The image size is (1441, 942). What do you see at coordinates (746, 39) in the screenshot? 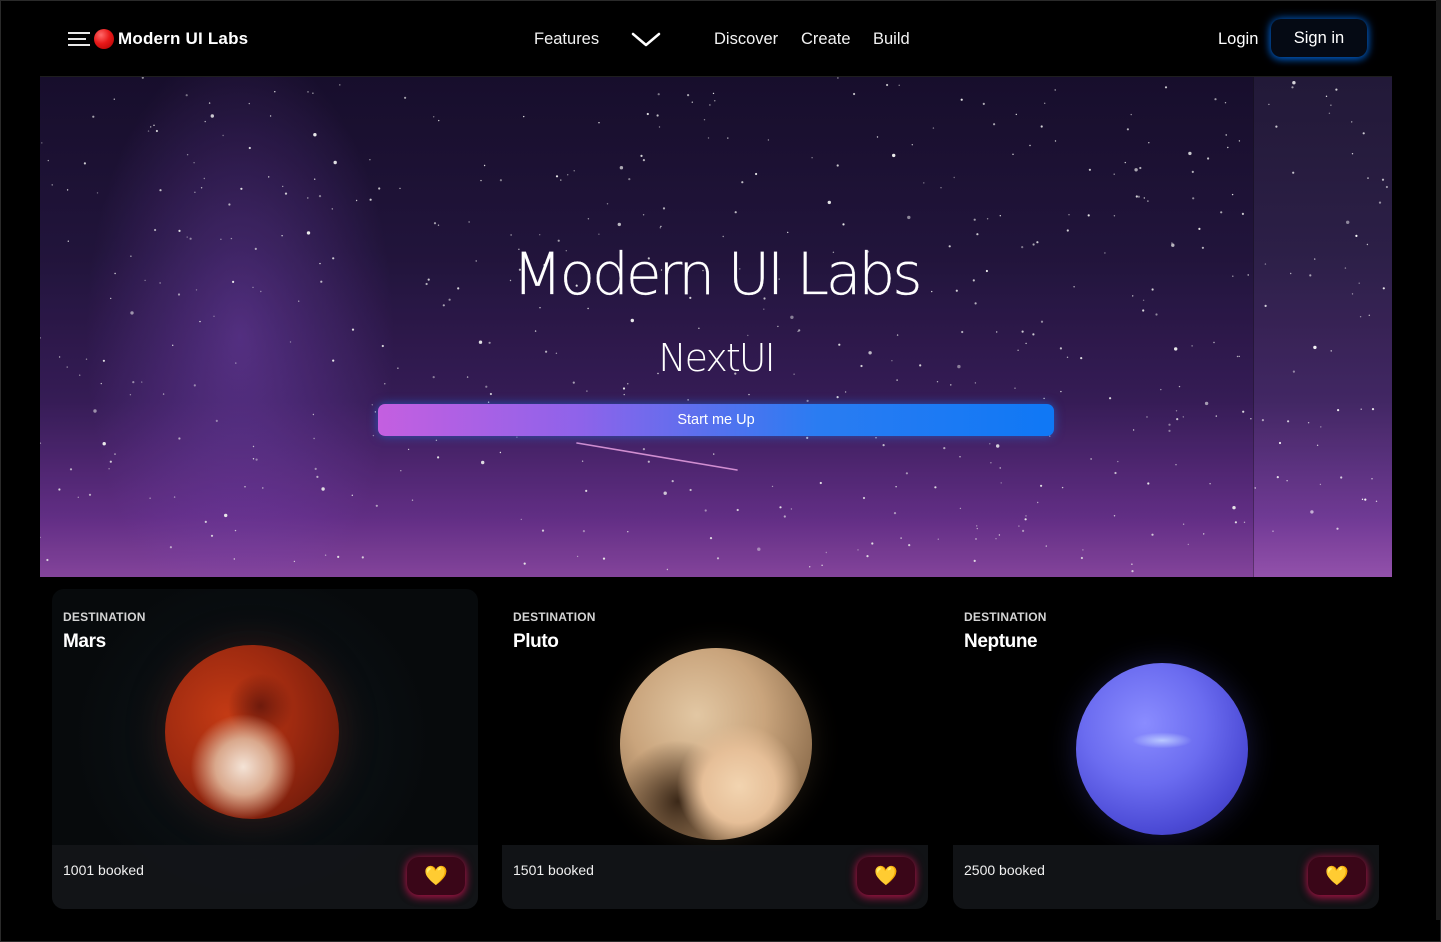
I see `nav-link-discover: Discover` at bounding box center [746, 39].